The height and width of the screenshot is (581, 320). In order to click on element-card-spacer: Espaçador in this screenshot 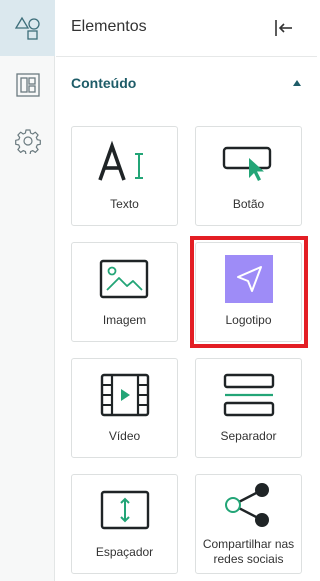, I will do `click(124, 524)`.